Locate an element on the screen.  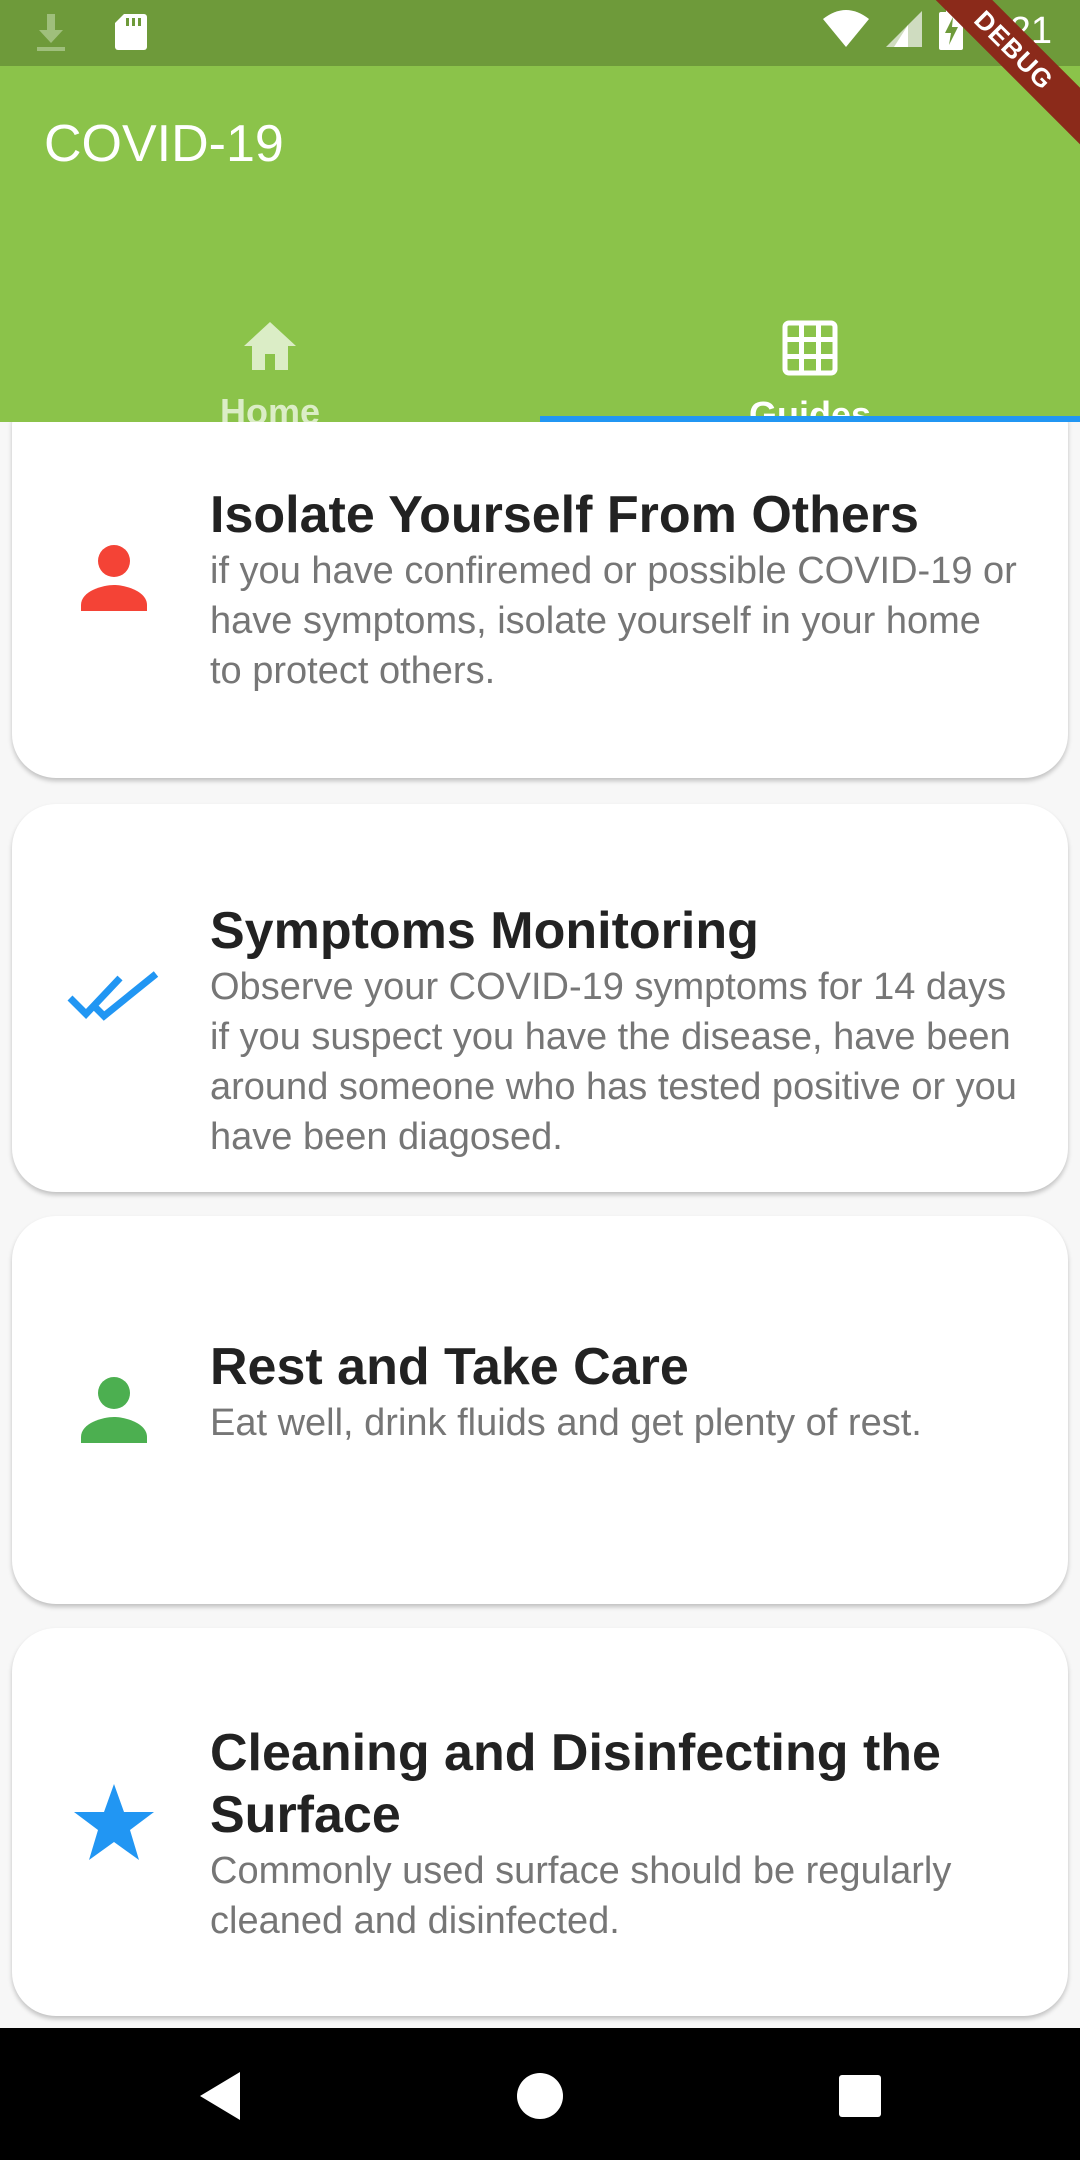
tab-home: Home is located at coordinates (270, 335).